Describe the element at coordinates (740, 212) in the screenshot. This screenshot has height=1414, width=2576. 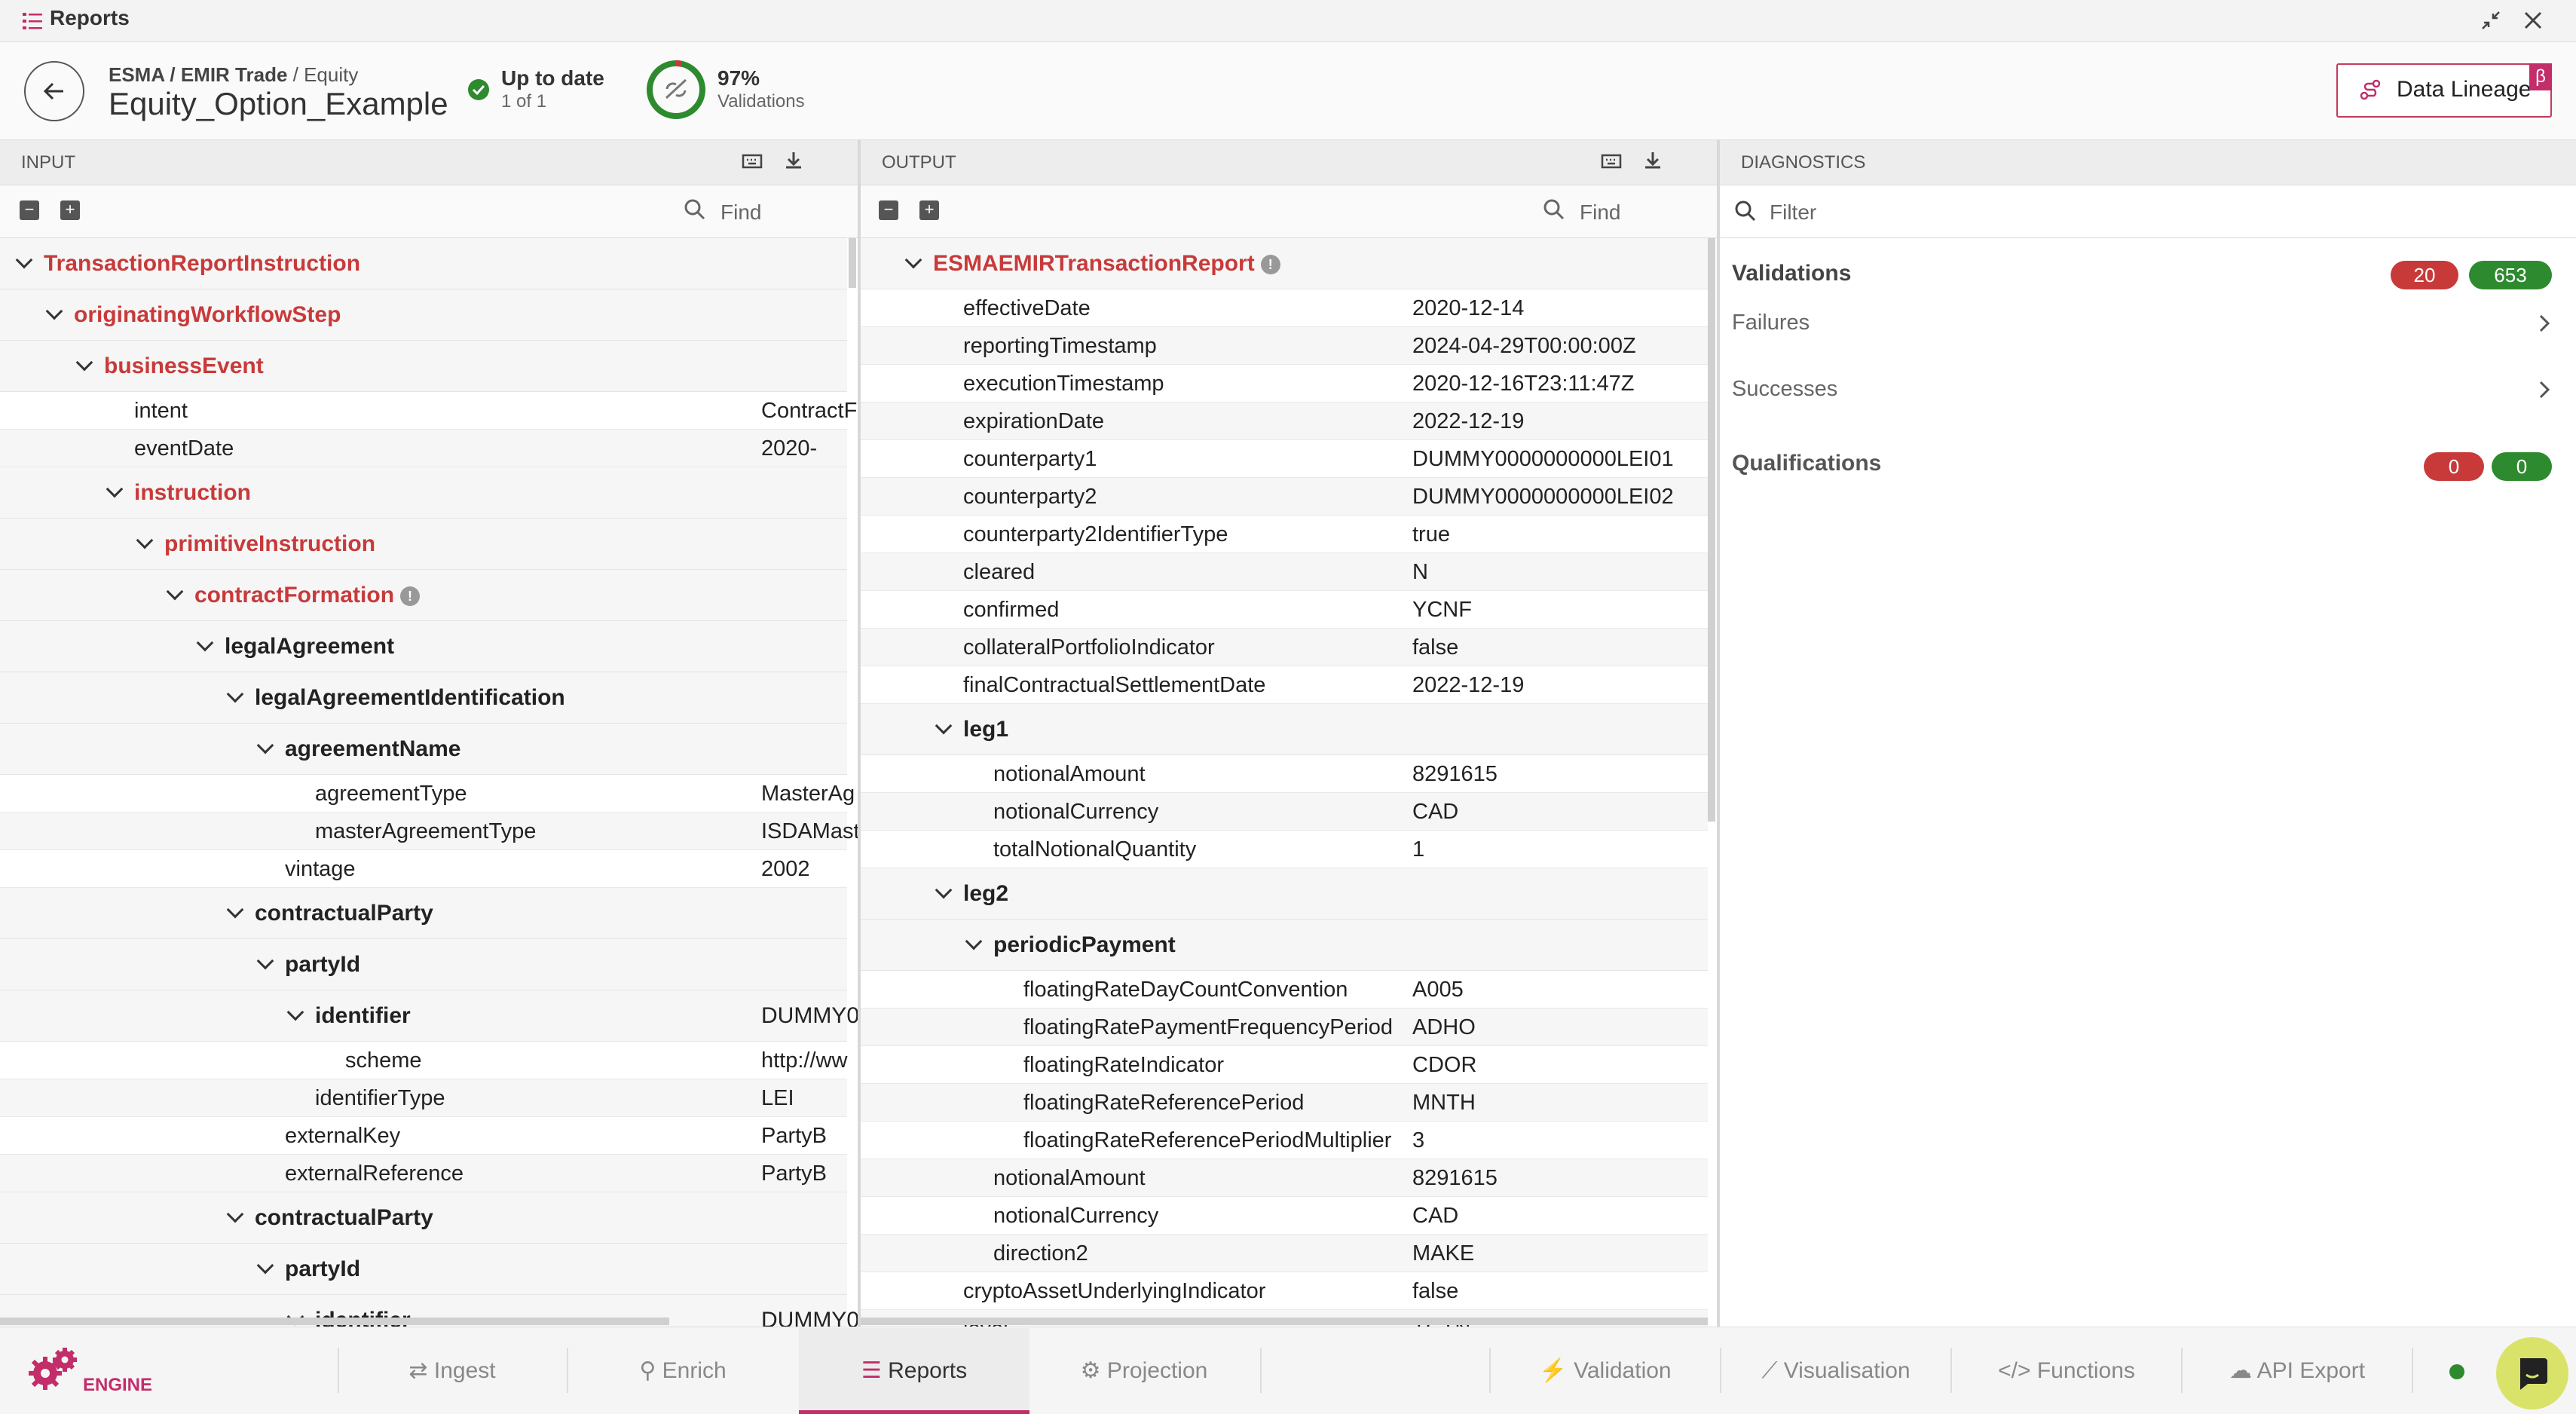
I see `input-find-input: Find` at that location.